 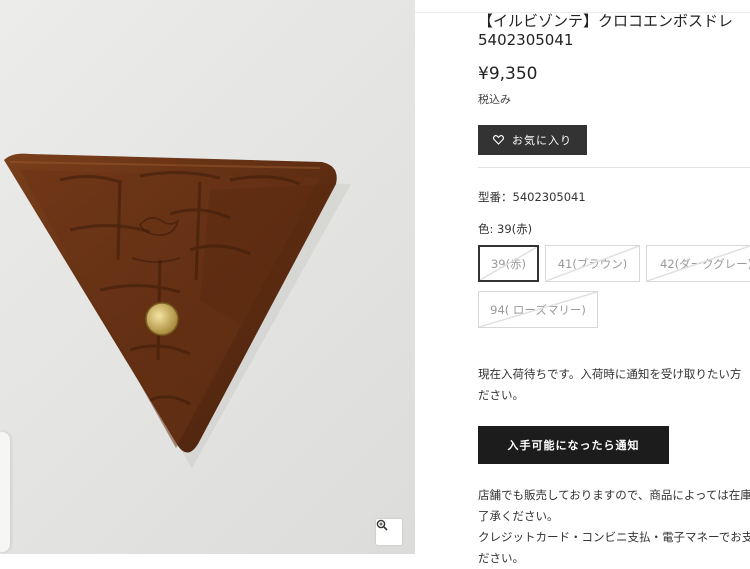 I want to click on product-price: ¥9,350, so click(x=508, y=74).